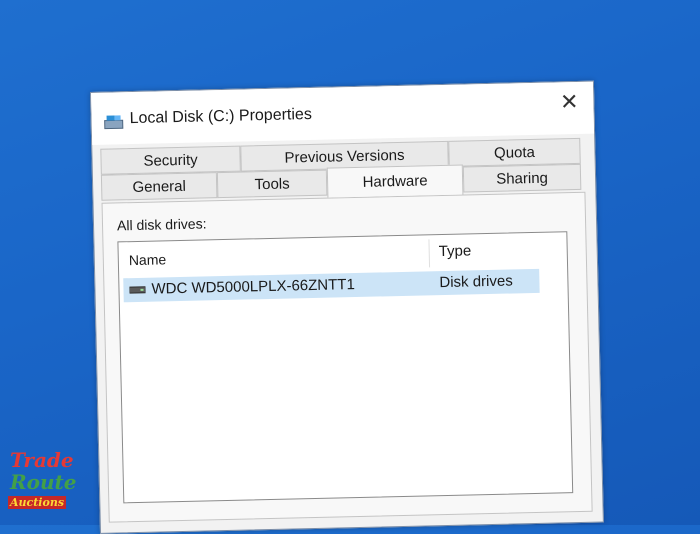 This screenshot has width=700, height=534. What do you see at coordinates (159, 186) in the screenshot?
I see `tab-general: General` at bounding box center [159, 186].